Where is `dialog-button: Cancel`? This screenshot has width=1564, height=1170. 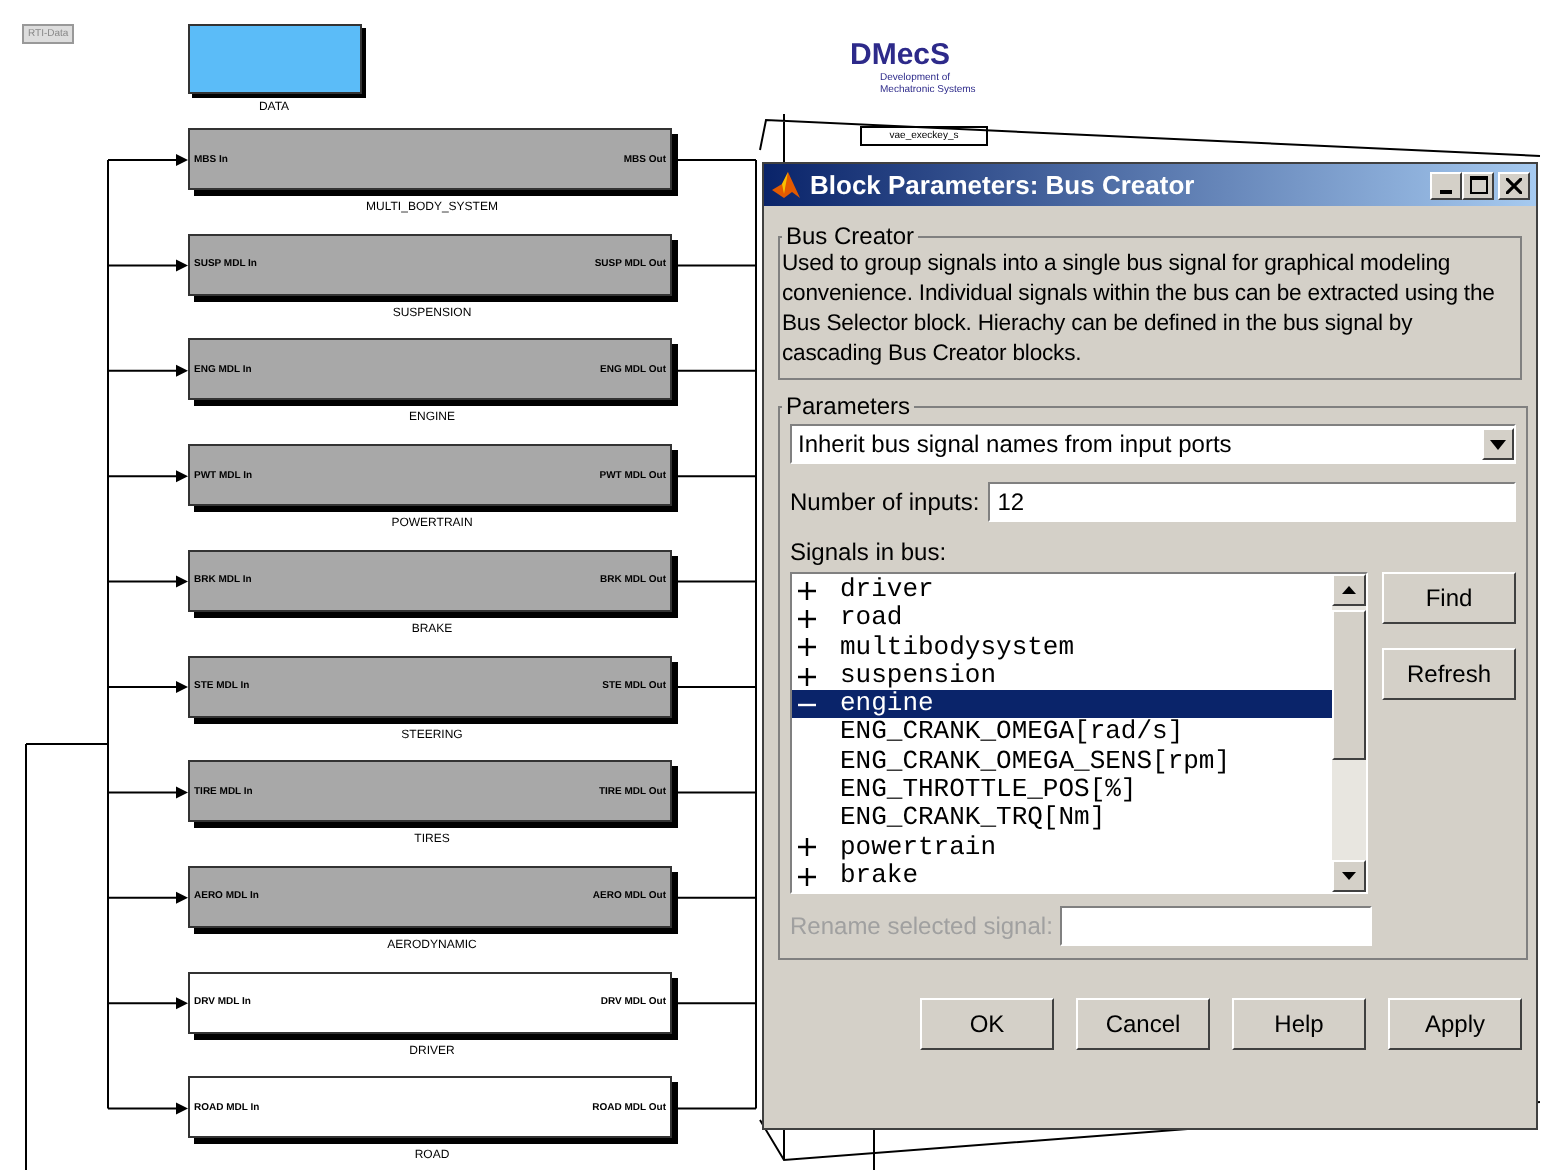 dialog-button: Cancel is located at coordinates (1143, 1024).